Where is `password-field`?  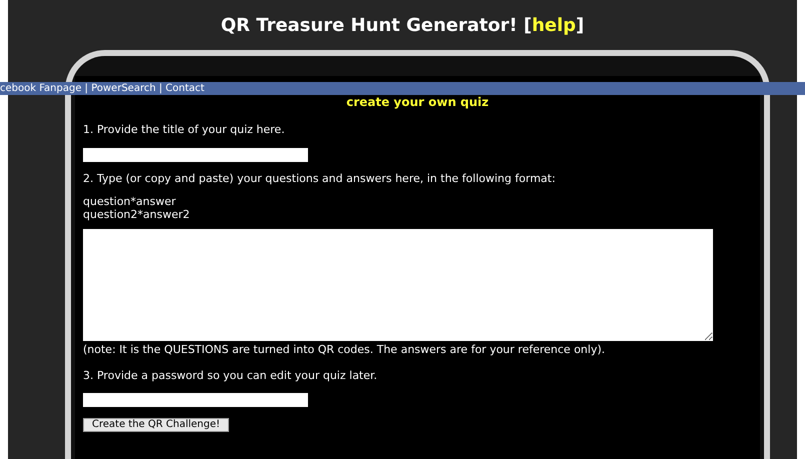 password-field is located at coordinates (195, 400).